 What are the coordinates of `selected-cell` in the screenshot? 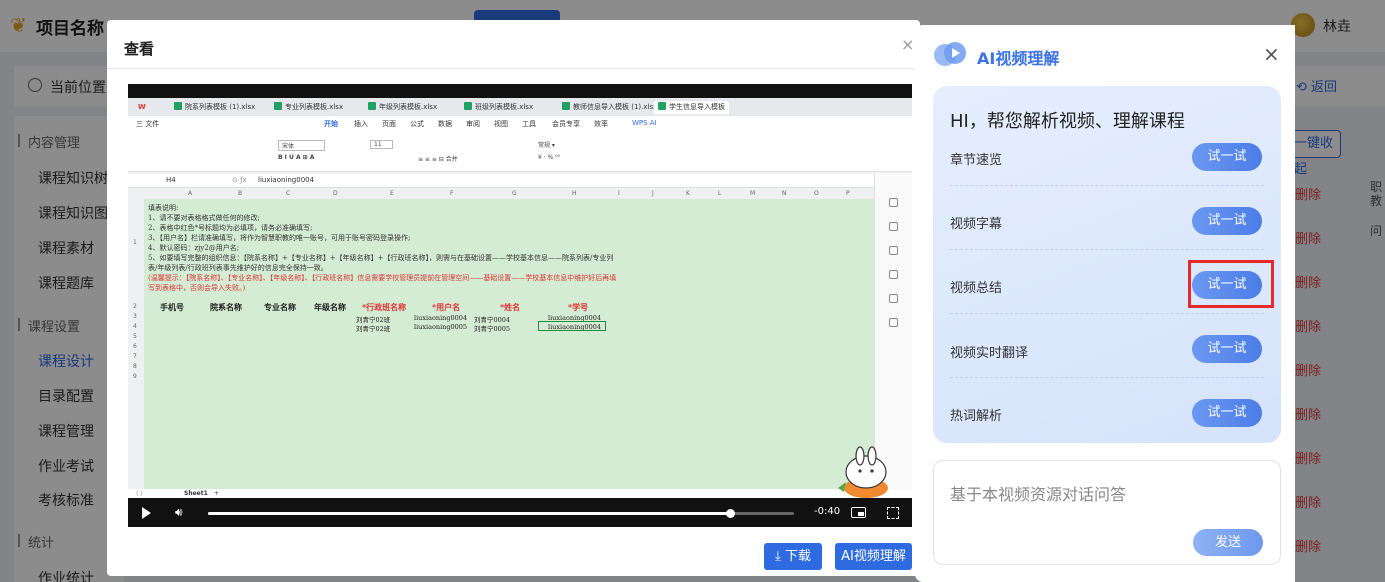 It's located at (572, 326).